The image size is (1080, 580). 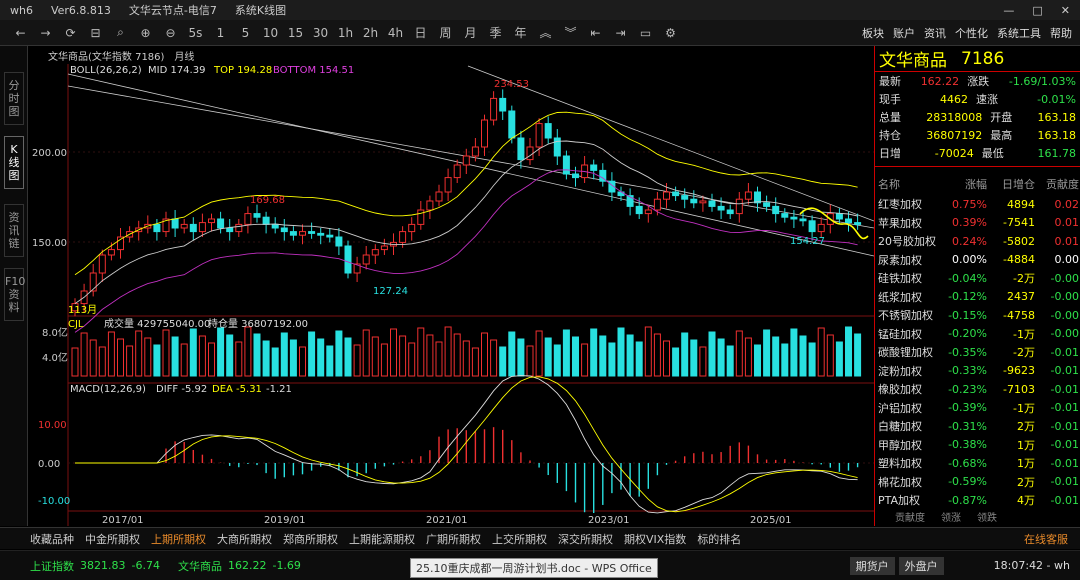 What do you see at coordinates (872, 565) in the screenshot?
I see `futures-account-button: 期货户` at bounding box center [872, 565].